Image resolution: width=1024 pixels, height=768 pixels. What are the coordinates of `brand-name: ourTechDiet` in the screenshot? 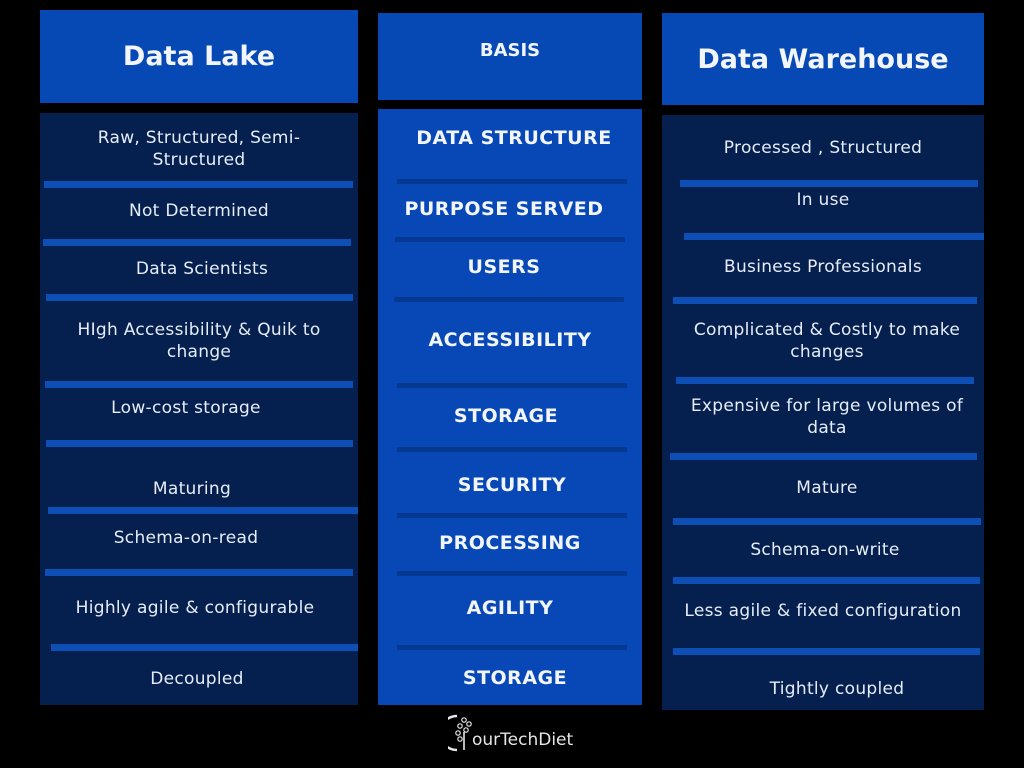 It's located at (523, 740).